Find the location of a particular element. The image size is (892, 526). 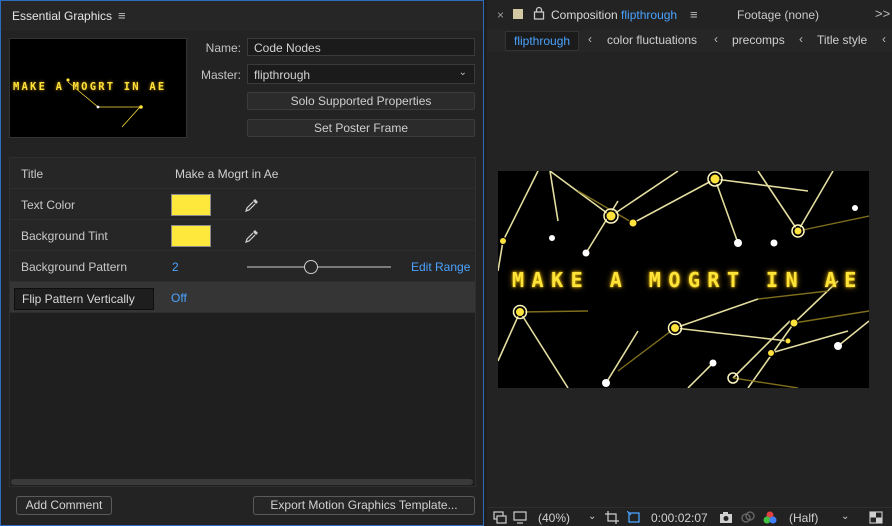

region-of-interest-icon is located at coordinates (634, 517).